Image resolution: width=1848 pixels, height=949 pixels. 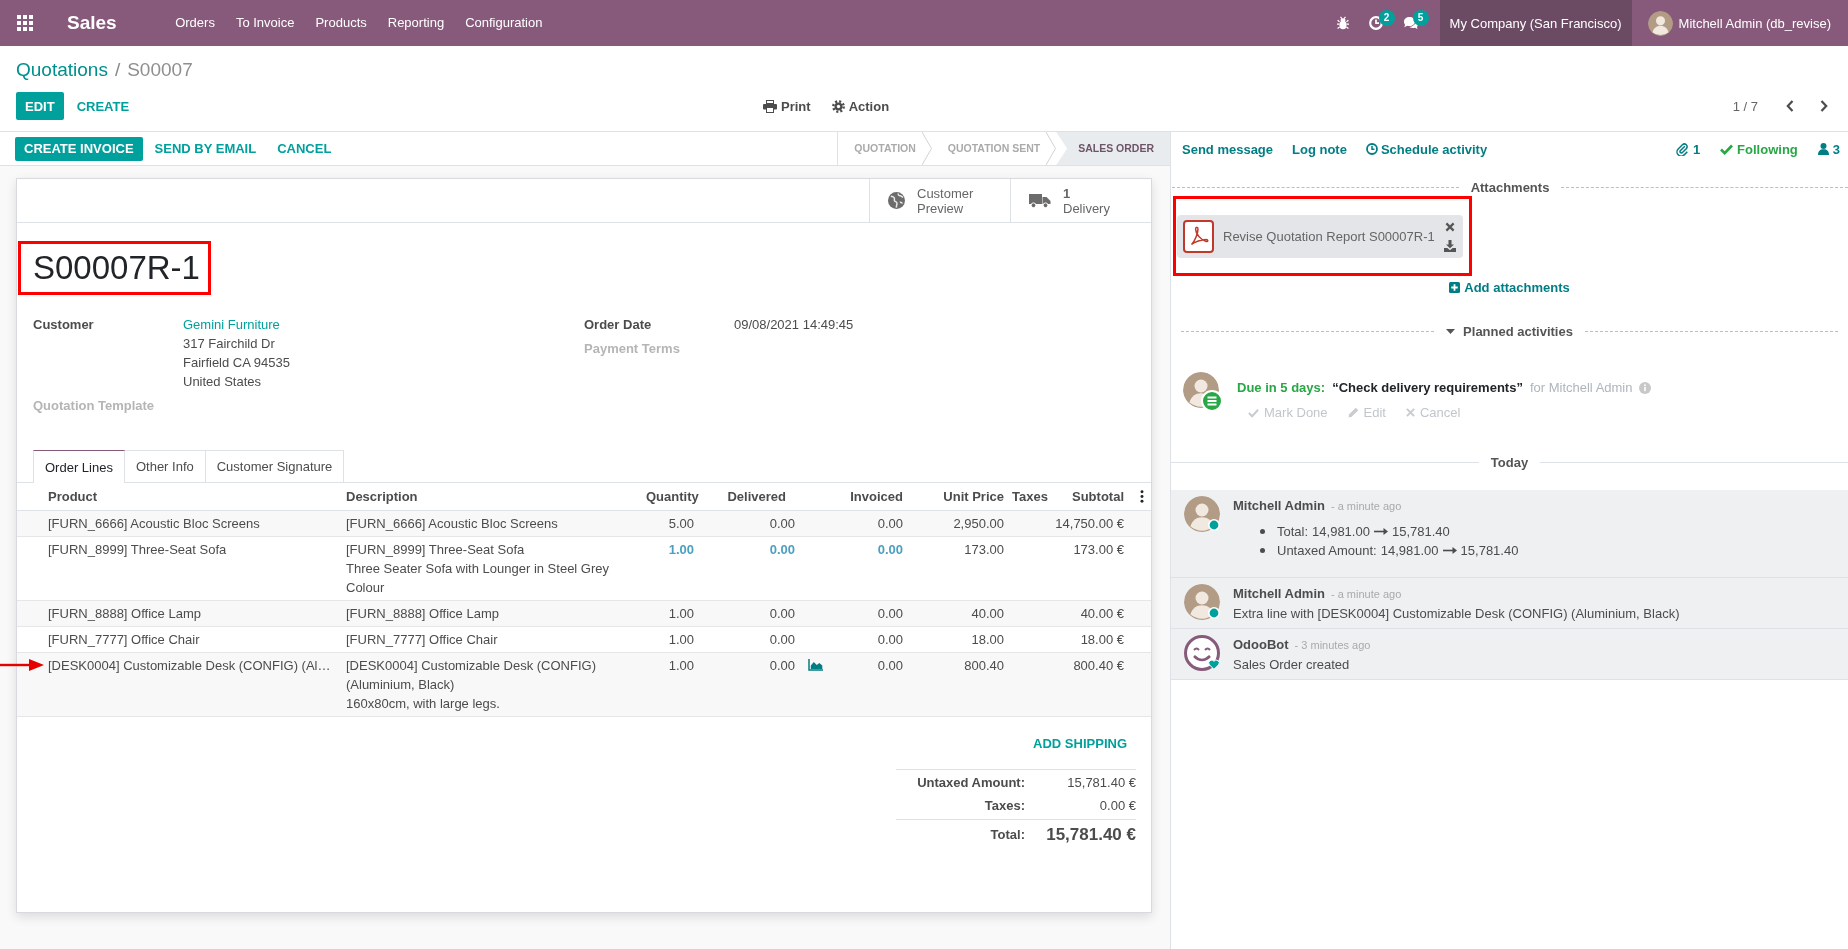 What do you see at coordinates (787, 106) in the screenshot?
I see `print-button: Print` at bounding box center [787, 106].